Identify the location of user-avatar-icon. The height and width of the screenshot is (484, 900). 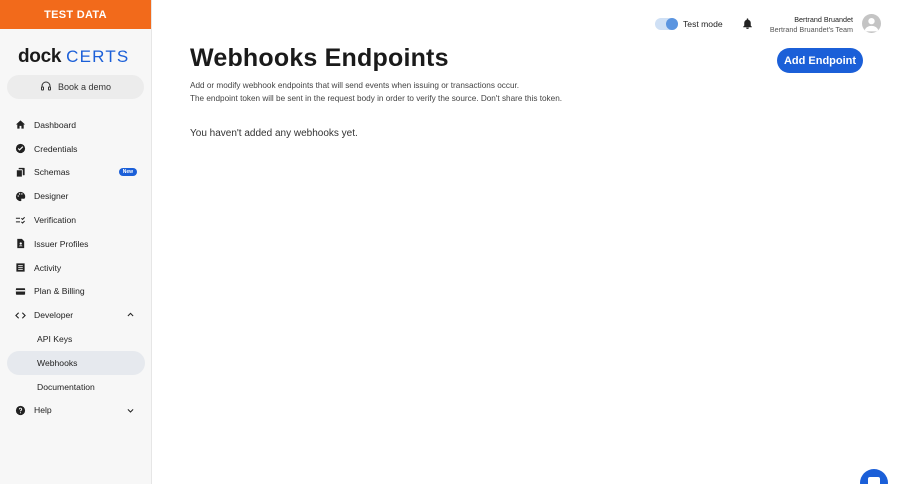
(871, 24).